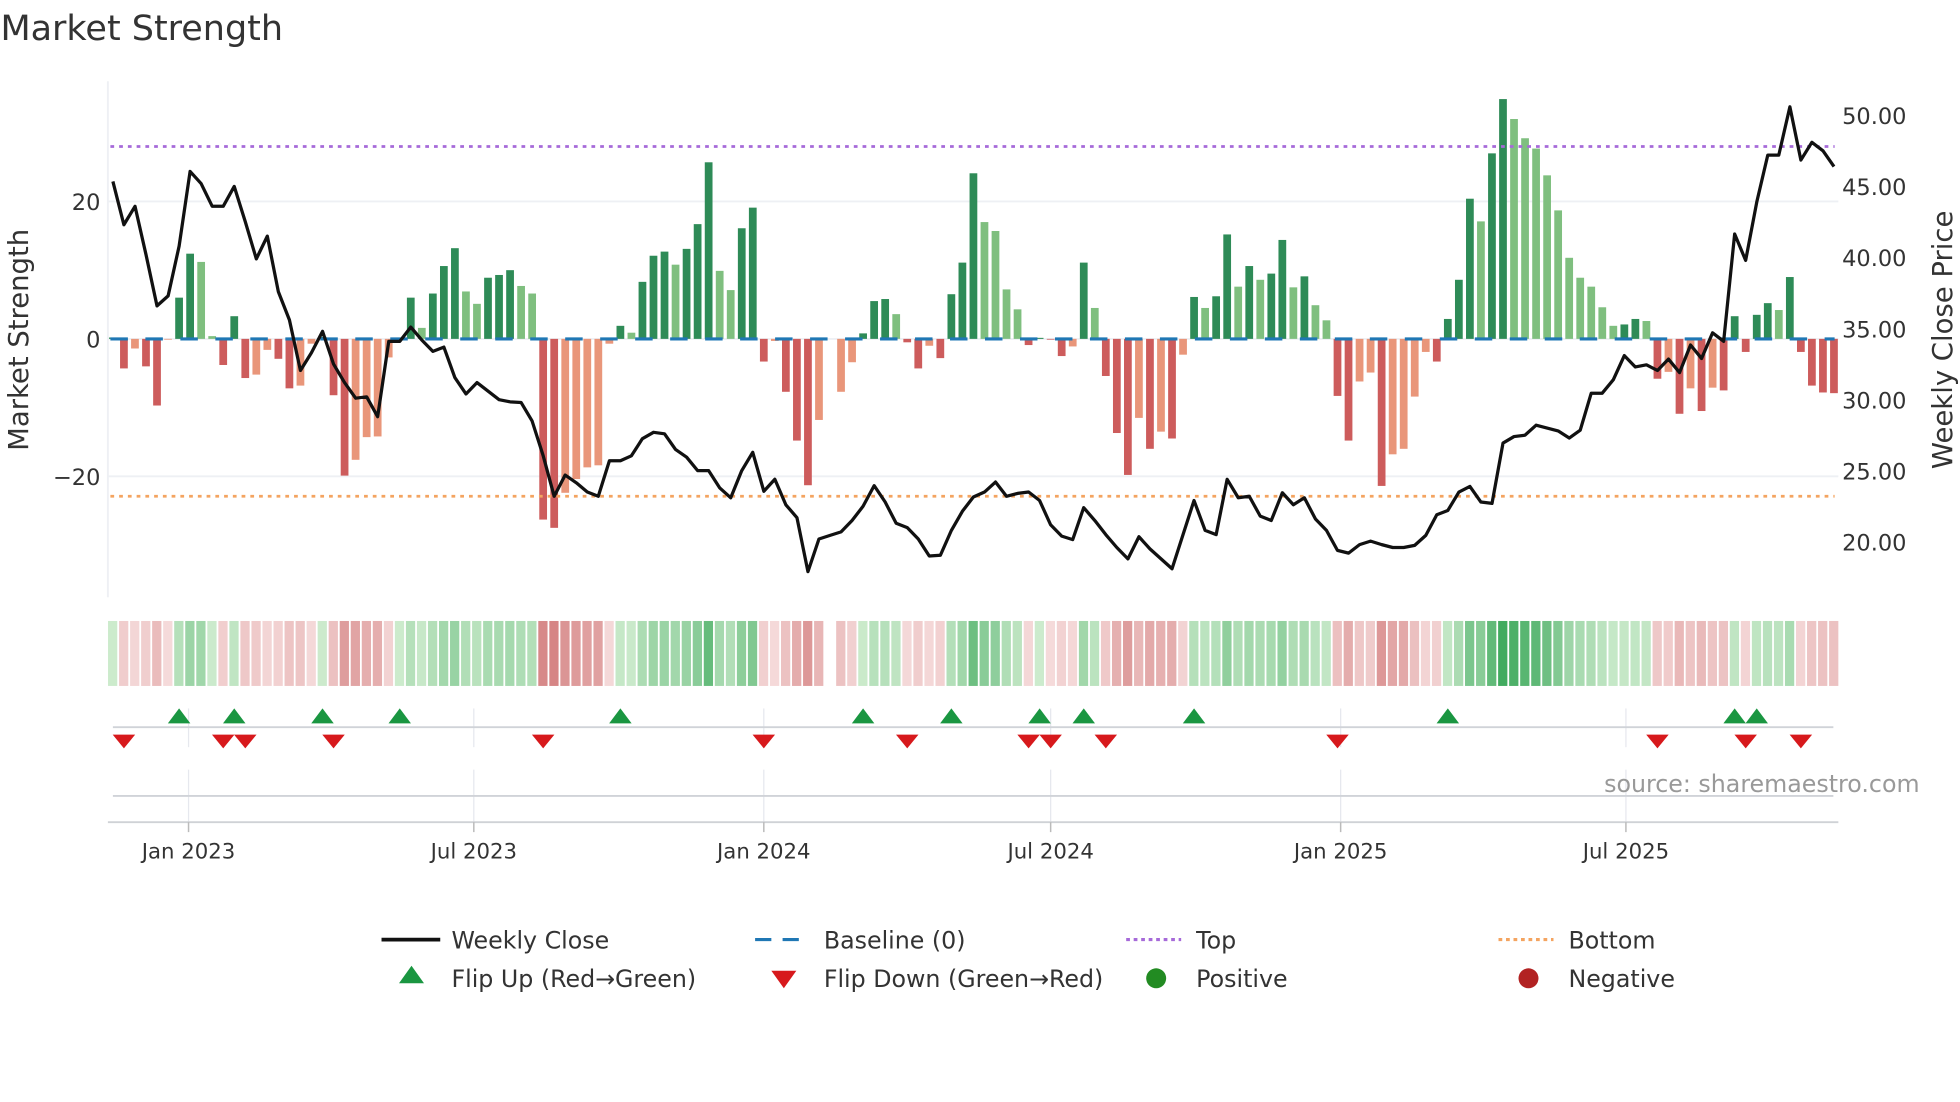 This screenshot has width=1960, height=1102. What do you see at coordinates (473, 851) in the screenshot?
I see `x-tick-label: Jul 2023` at bounding box center [473, 851].